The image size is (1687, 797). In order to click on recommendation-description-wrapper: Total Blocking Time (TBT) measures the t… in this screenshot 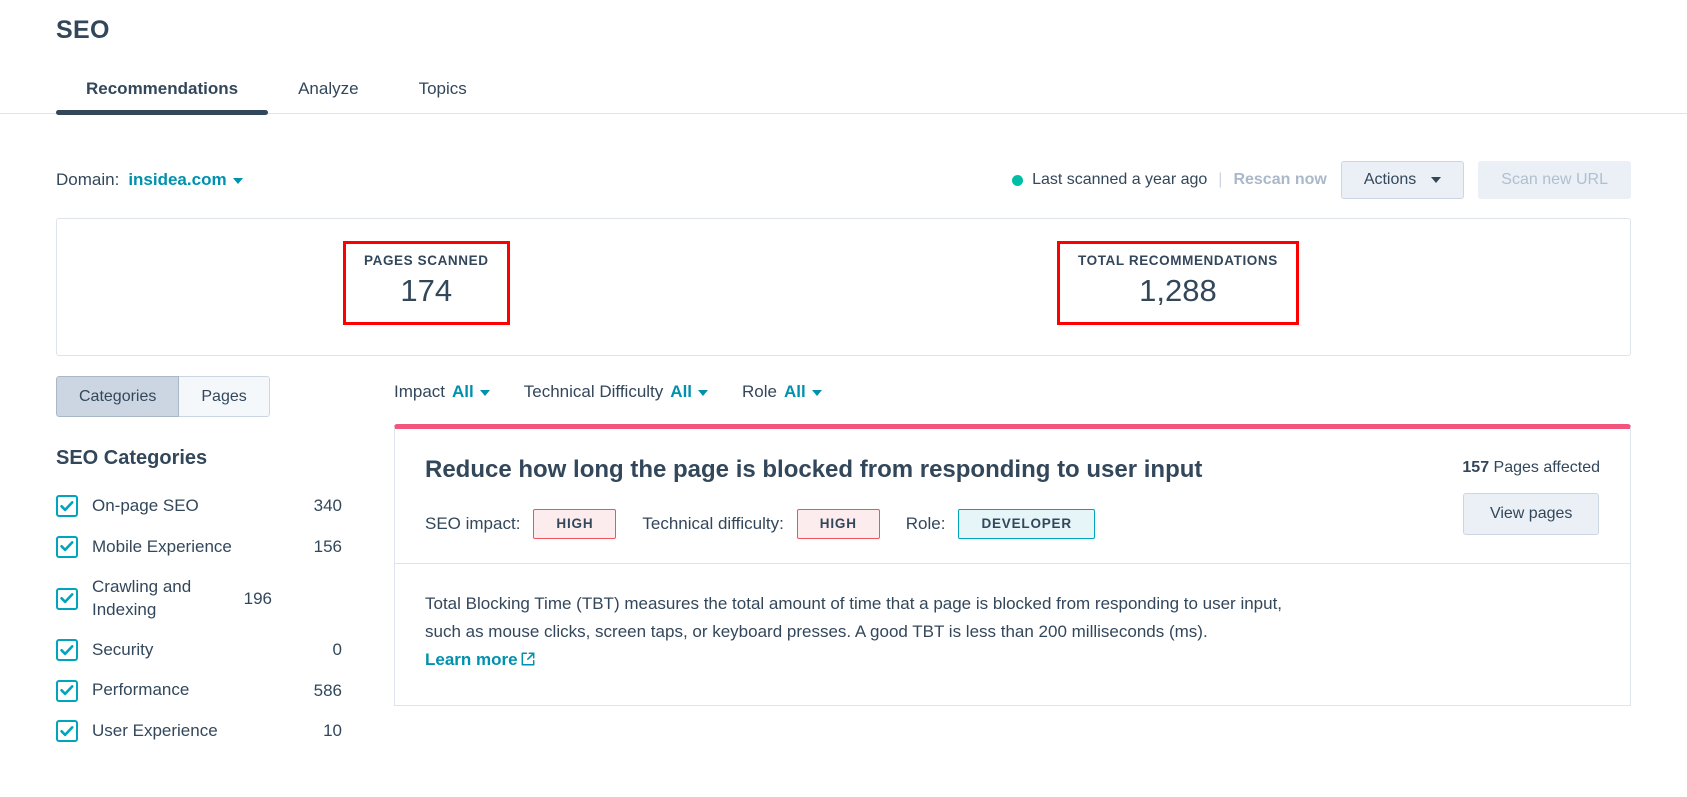, I will do `click(855, 632)`.